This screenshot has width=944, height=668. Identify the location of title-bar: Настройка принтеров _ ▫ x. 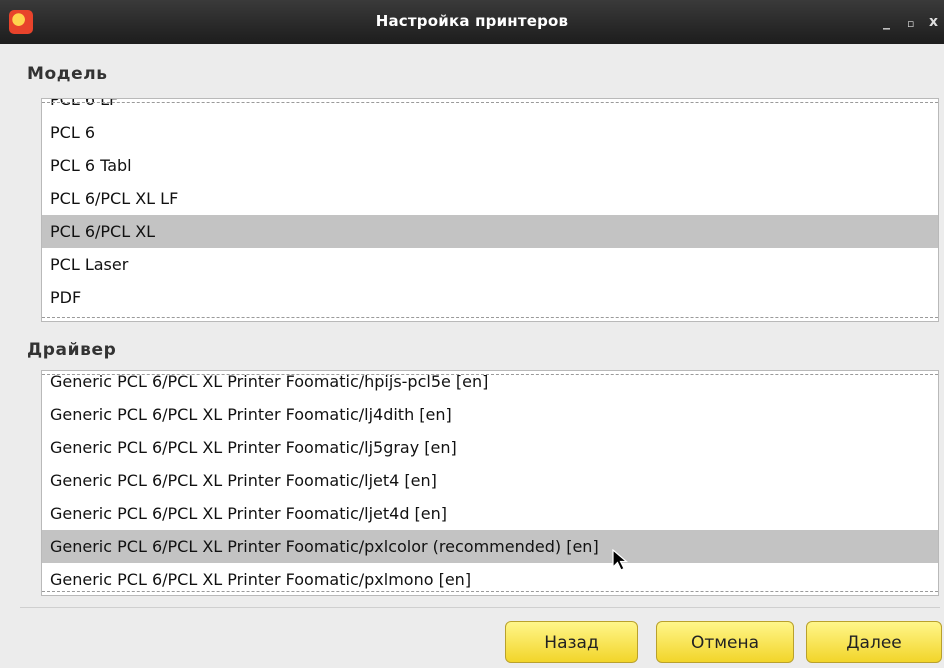
(472, 22).